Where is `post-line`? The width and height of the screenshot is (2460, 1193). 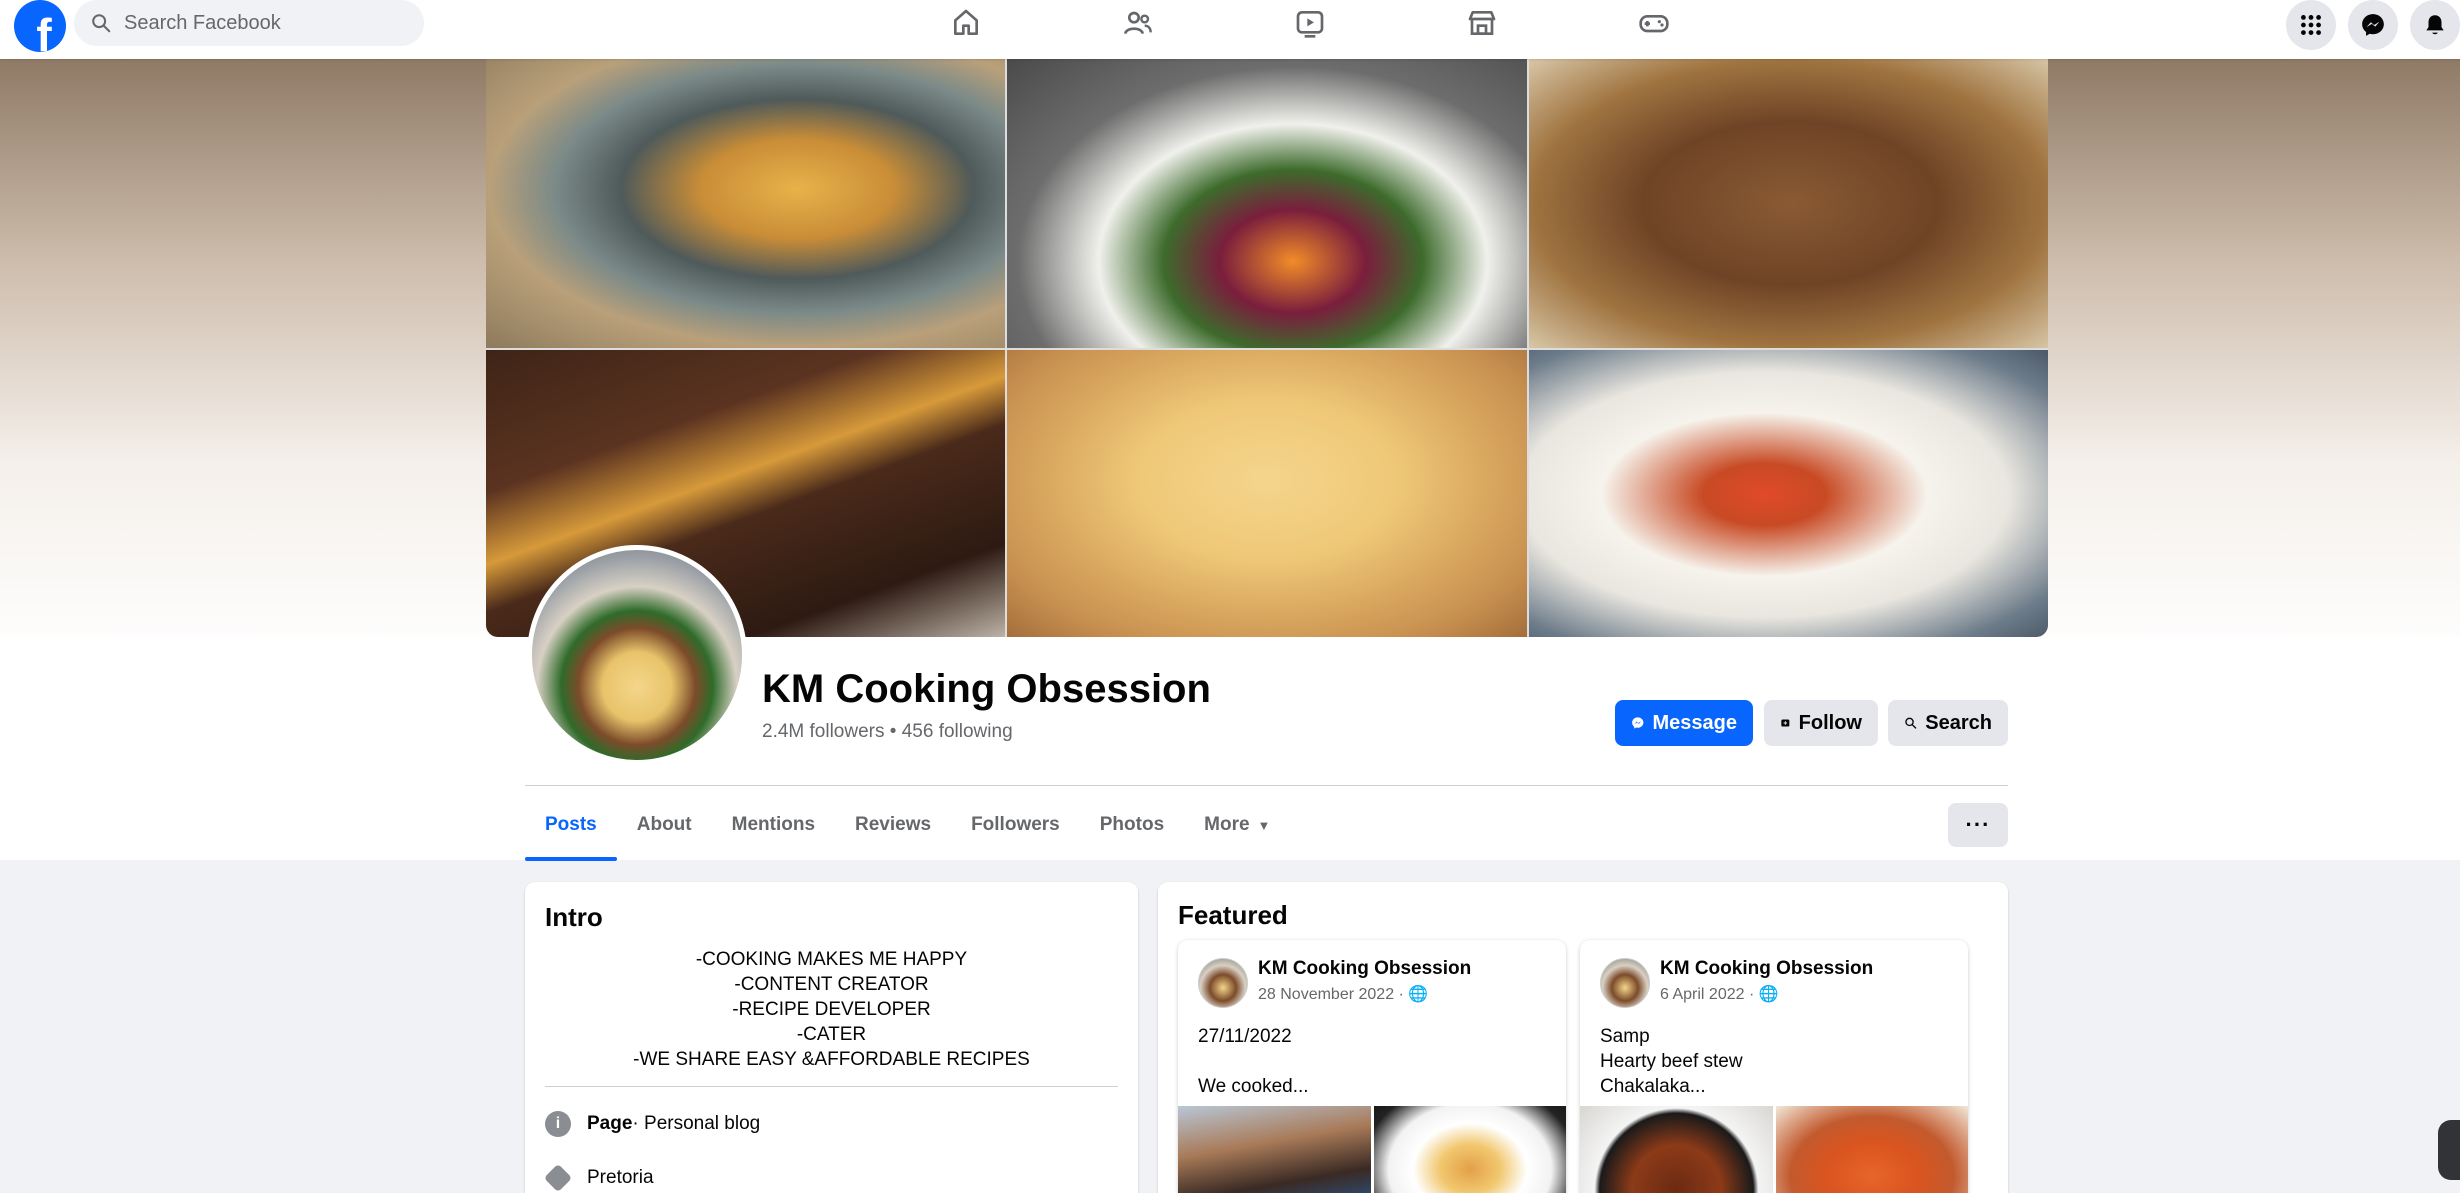 post-line is located at coordinates (1253, 1061).